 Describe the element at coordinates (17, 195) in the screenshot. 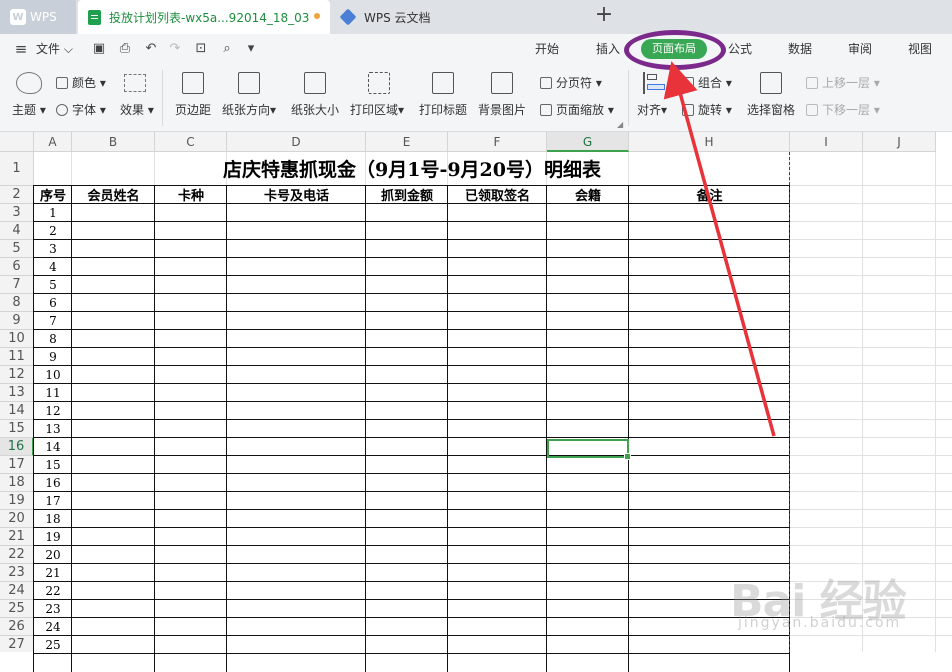

I see `row-header-2: 2` at that location.